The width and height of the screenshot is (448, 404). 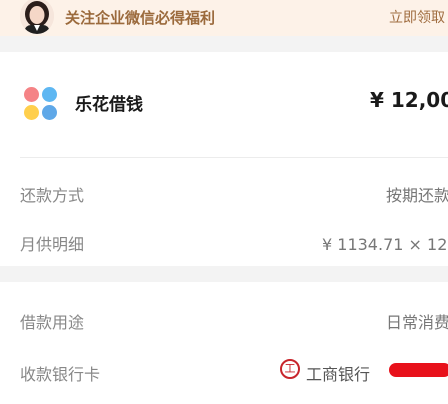 What do you see at coordinates (417, 195) in the screenshot?
I see `repayment-method-value: 按期还款` at bounding box center [417, 195].